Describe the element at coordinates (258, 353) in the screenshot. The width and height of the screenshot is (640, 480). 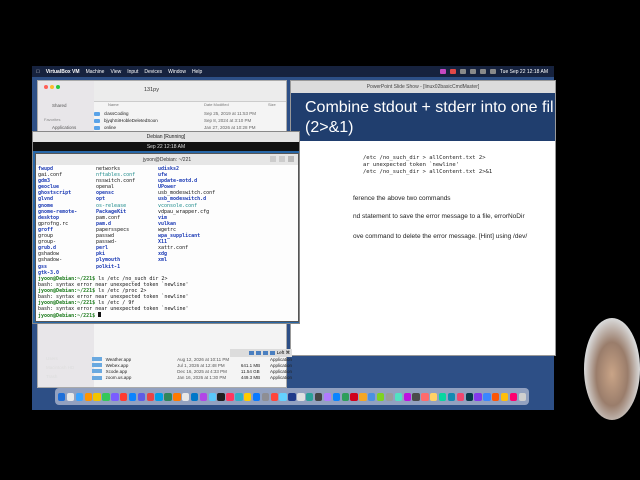
I see `network-icon` at that location.